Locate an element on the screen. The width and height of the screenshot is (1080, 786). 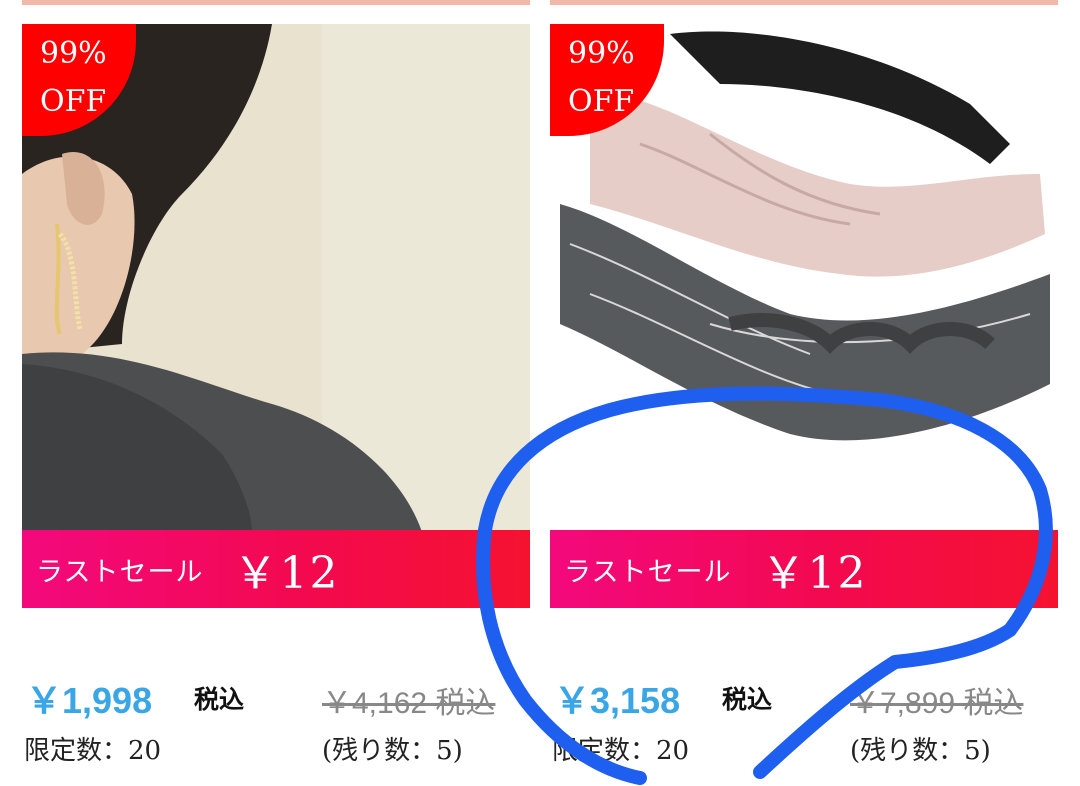
card-top-border-left is located at coordinates (276, 2).